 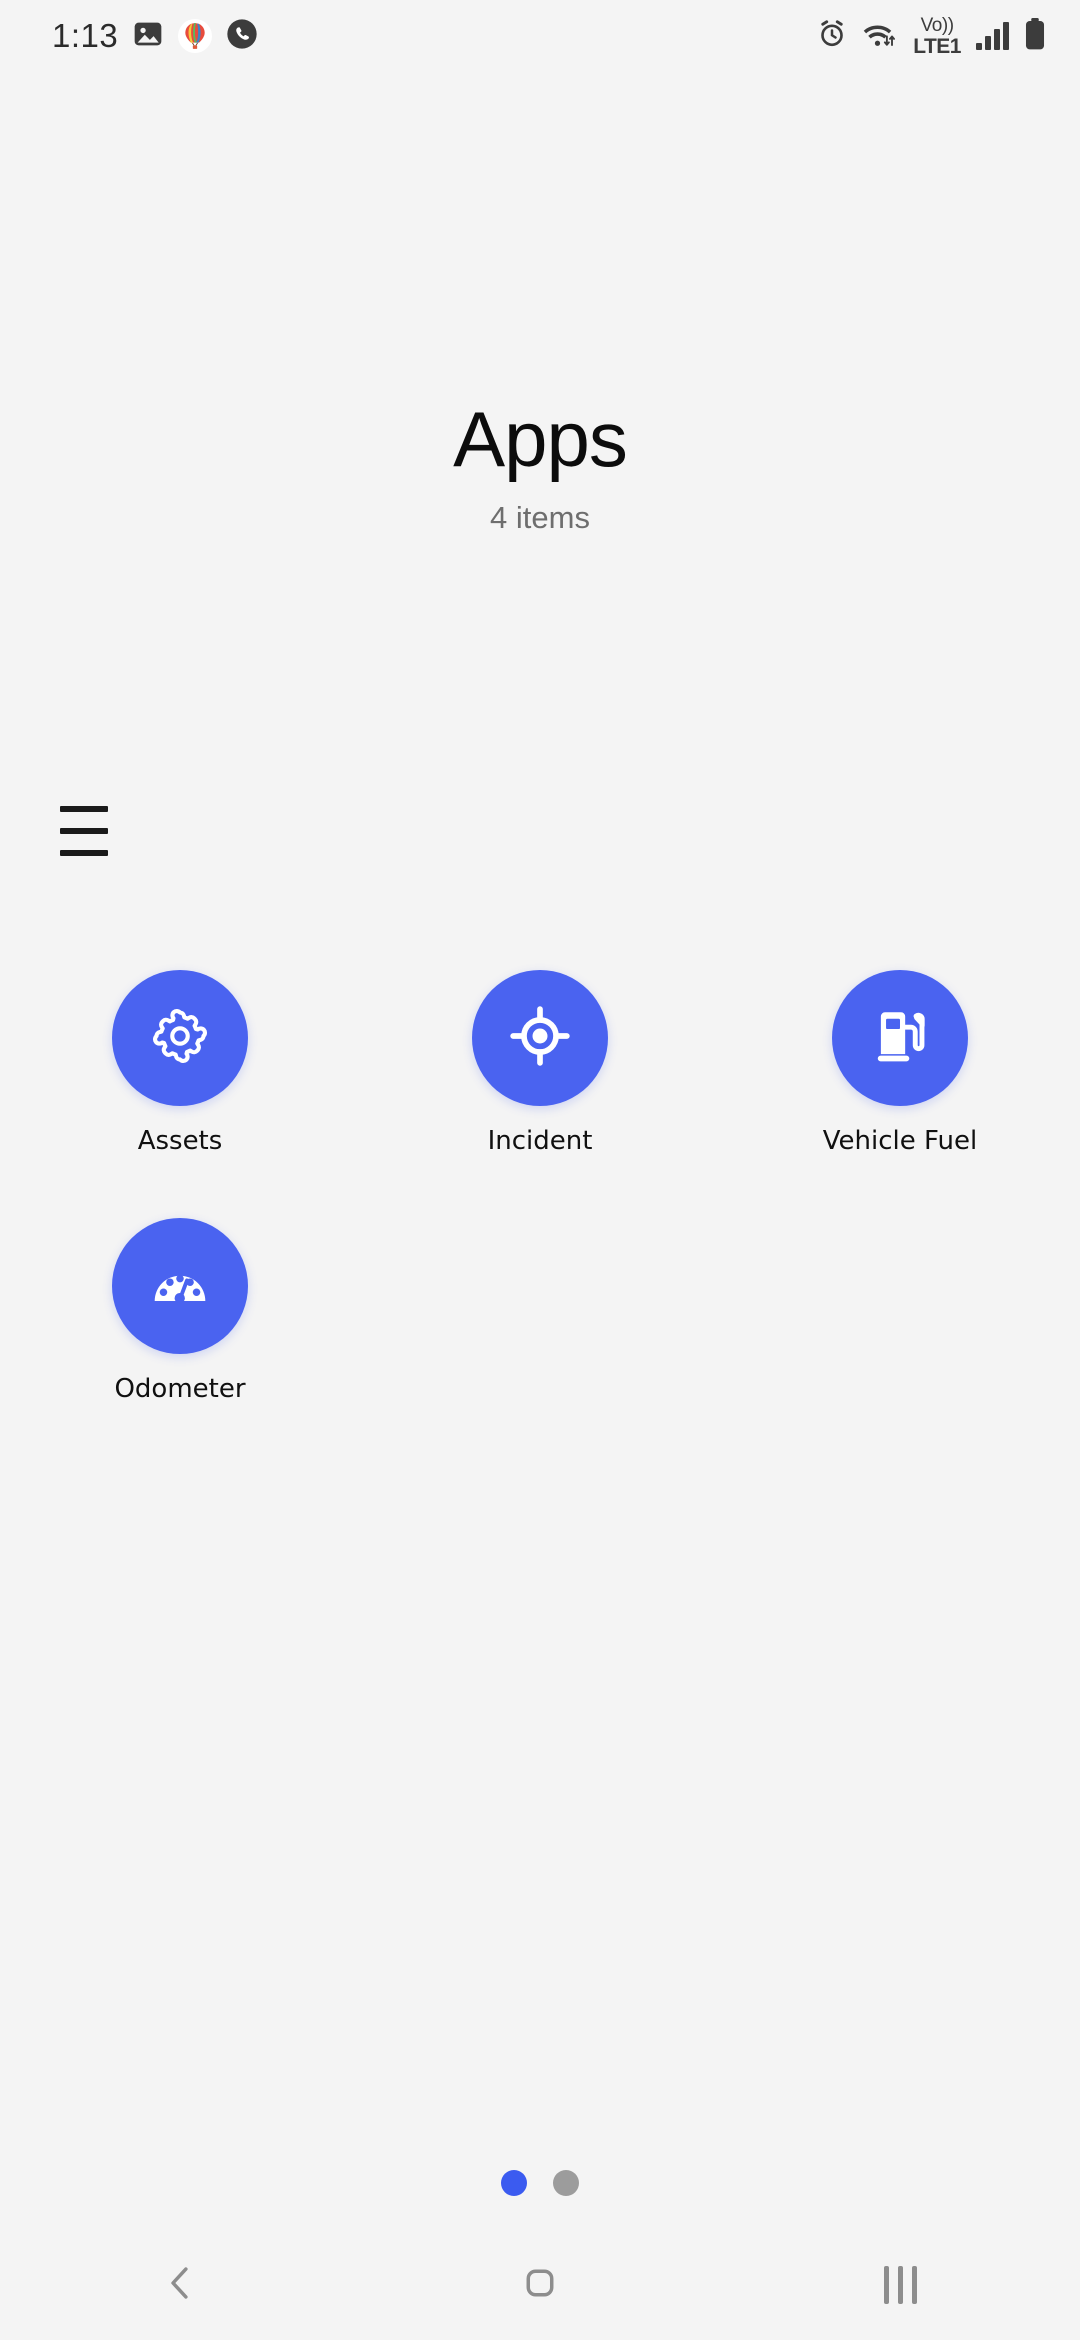 I want to click on volte-top-label: Vo)), so click(x=937, y=25).